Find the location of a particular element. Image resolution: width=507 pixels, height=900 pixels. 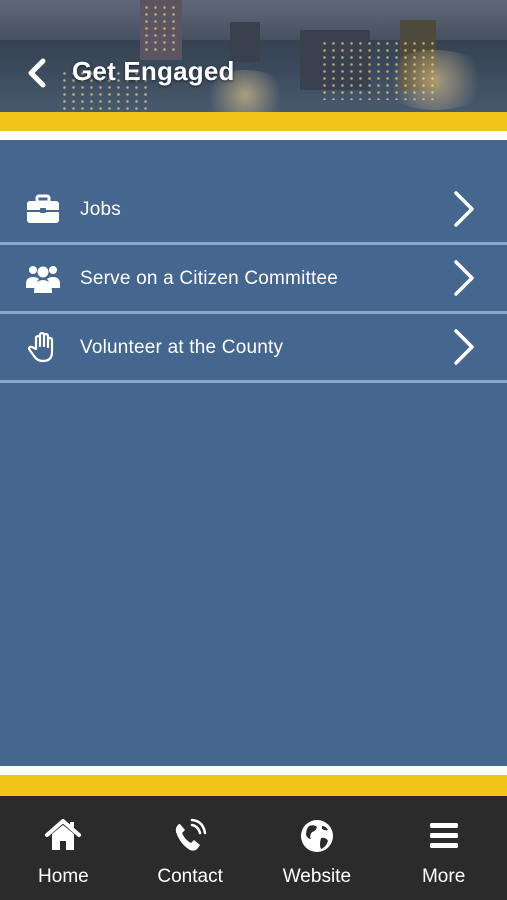

tab-home: Home is located at coordinates (63, 848).